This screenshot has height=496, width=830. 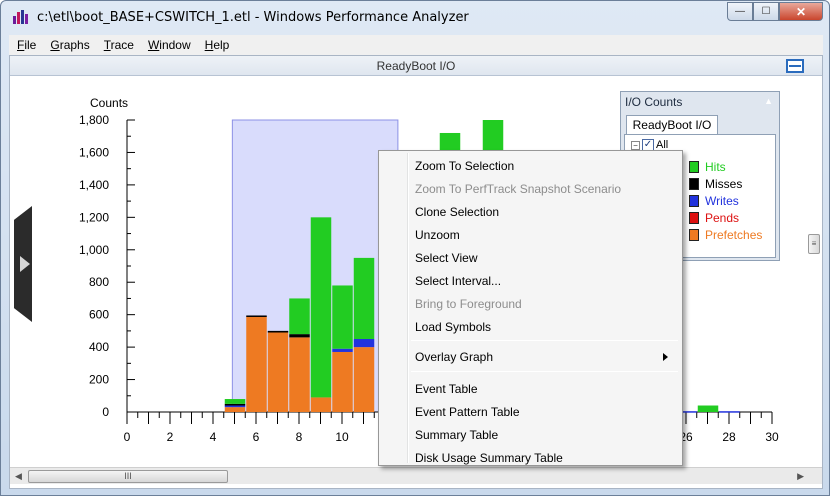 I want to click on x-tick-label: 8, so click(x=299, y=437).